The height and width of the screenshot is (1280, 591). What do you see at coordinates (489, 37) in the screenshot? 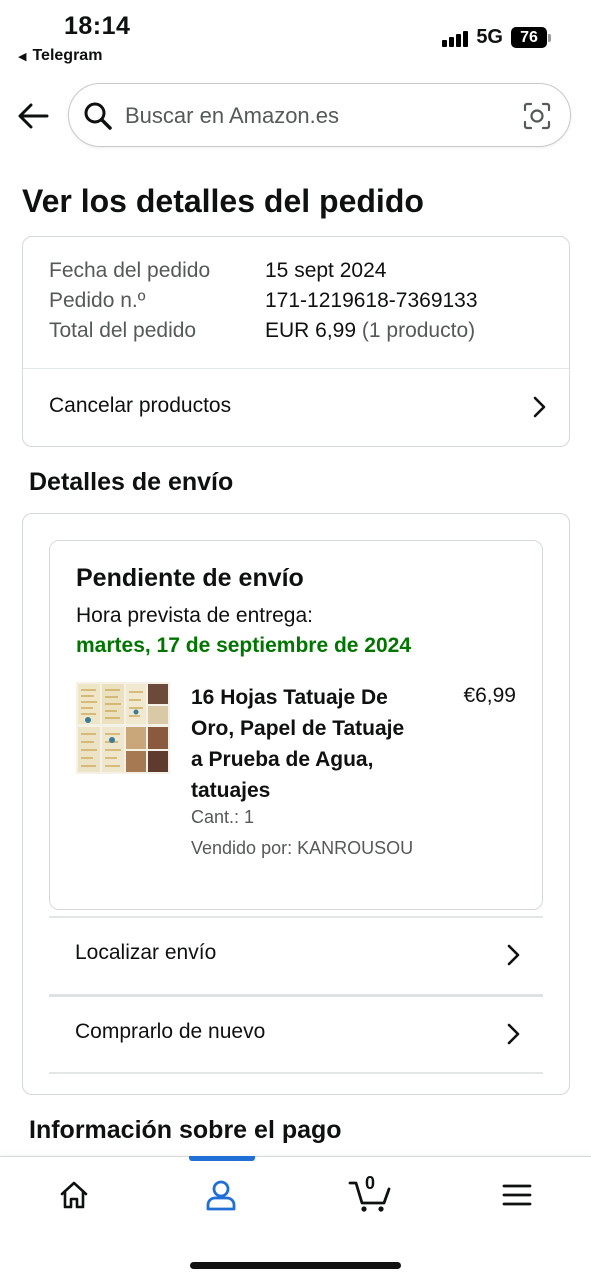
I see `network-type: 5G` at bounding box center [489, 37].